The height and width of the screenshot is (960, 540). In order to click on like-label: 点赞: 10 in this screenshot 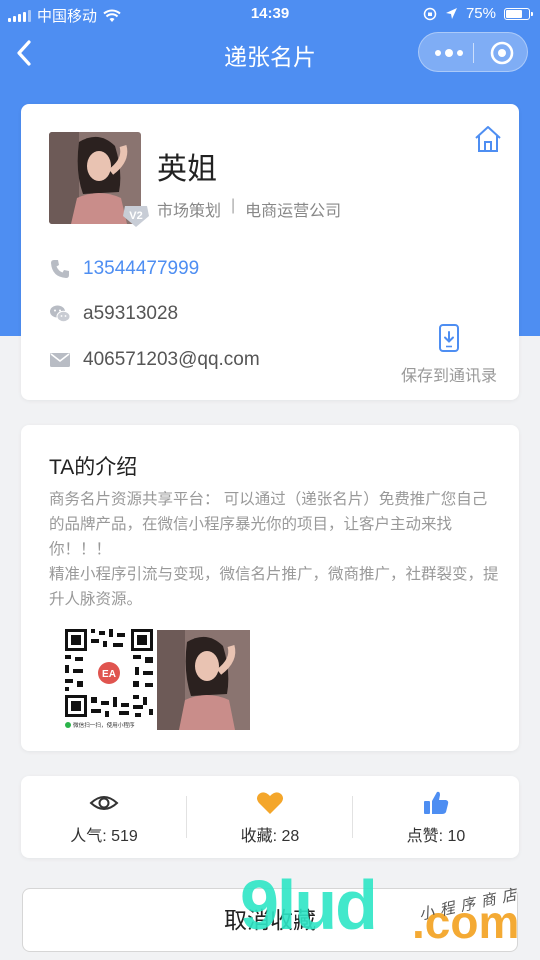, I will do `click(436, 836)`.